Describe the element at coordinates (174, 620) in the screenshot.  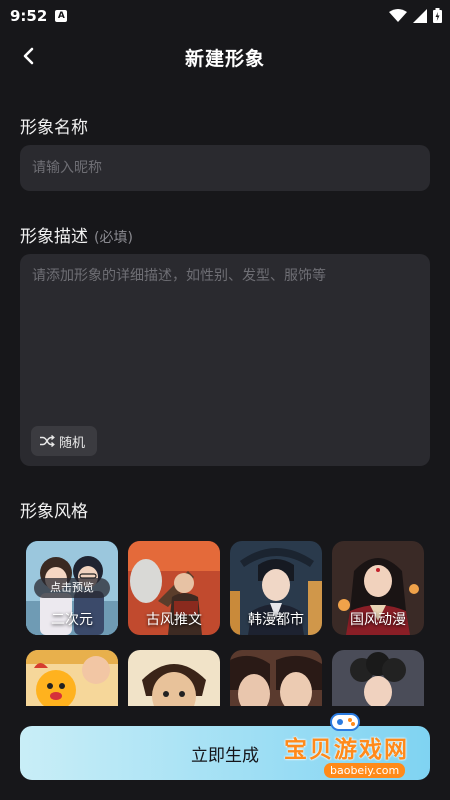
I see `style-card-label: 古风推文` at that location.